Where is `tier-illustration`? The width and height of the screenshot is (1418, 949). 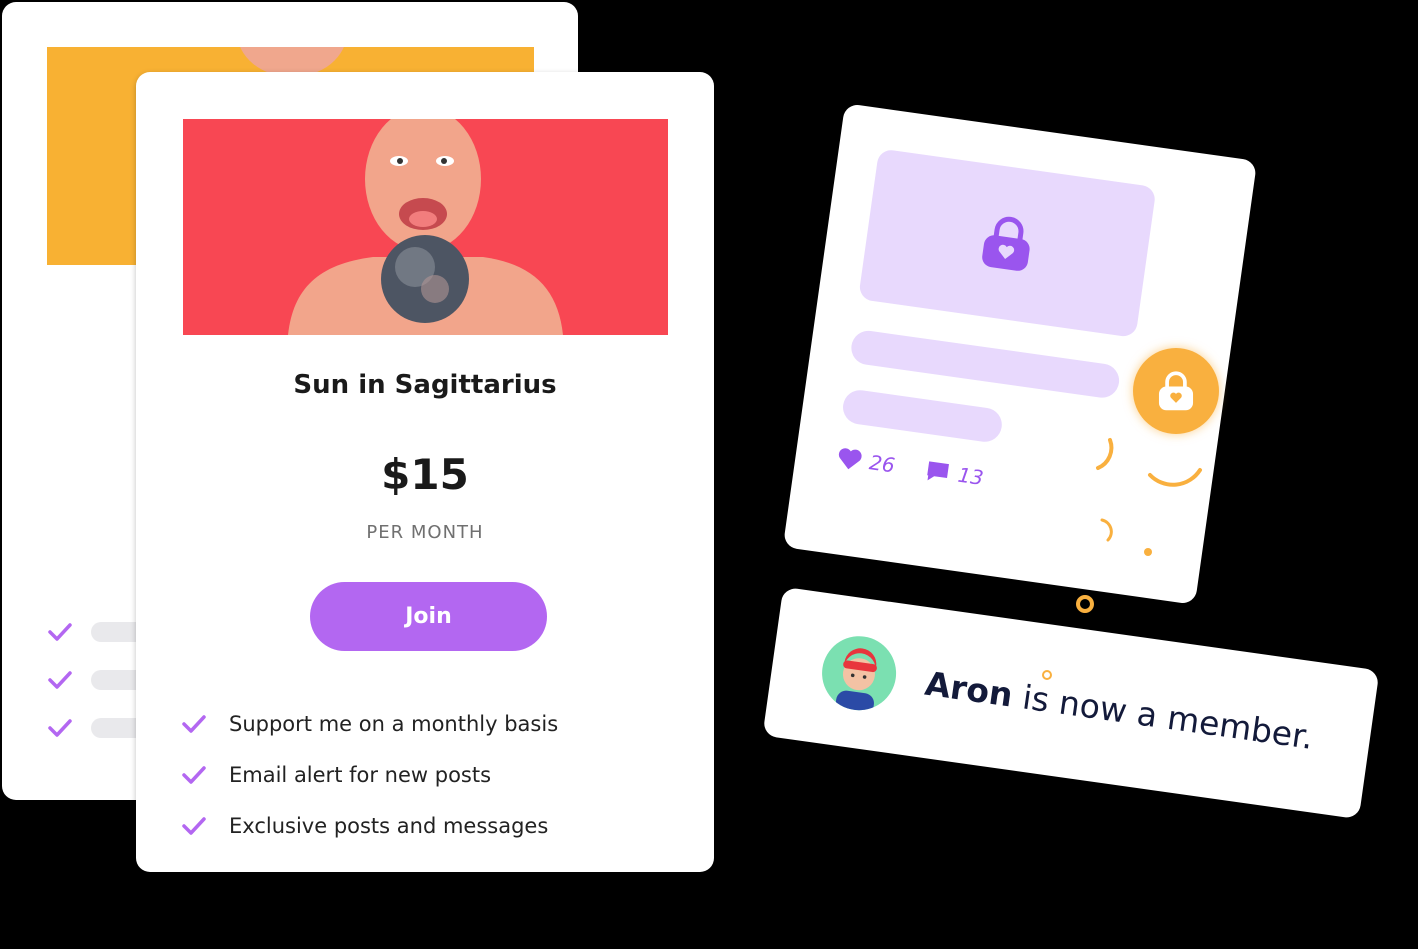
tier-illustration is located at coordinates (425, 227).